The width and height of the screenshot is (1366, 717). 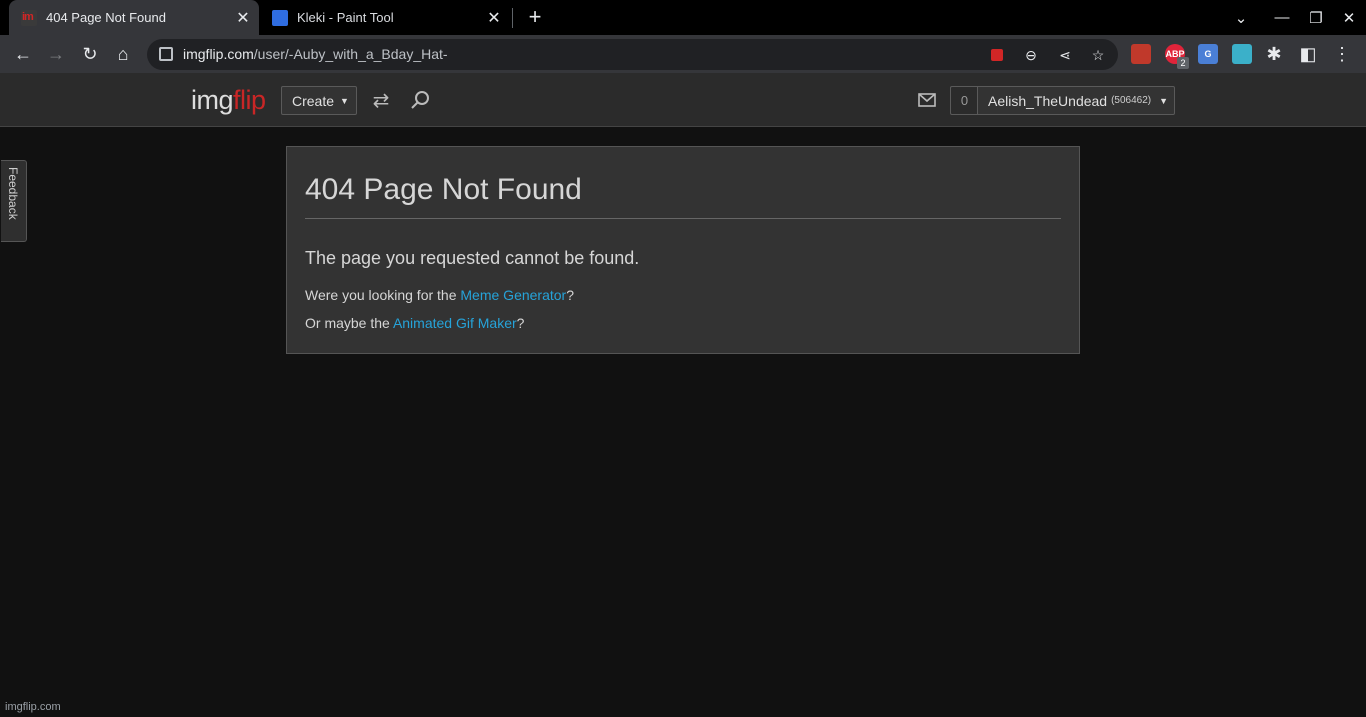 I want to click on home-button: ⌂, so click(x=123, y=54).